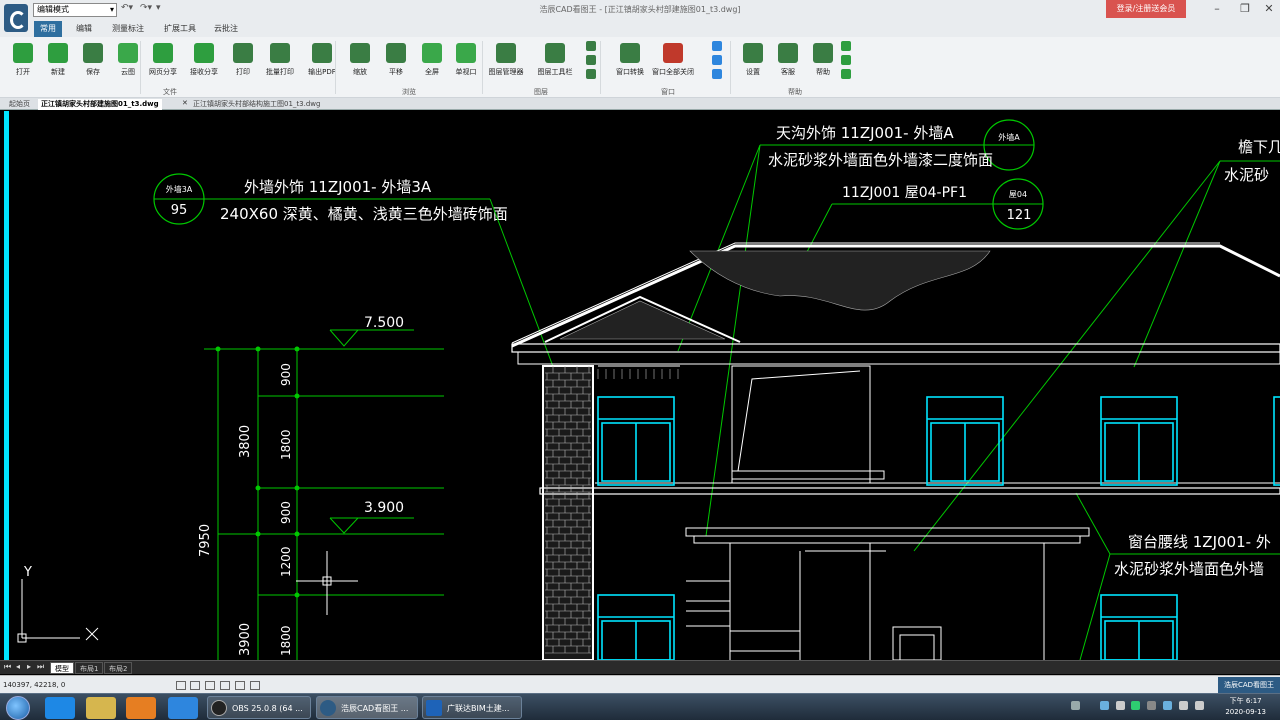  What do you see at coordinates (29, 666) in the screenshot?
I see `nav-next-icon: ▸` at bounding box center [29, 666].